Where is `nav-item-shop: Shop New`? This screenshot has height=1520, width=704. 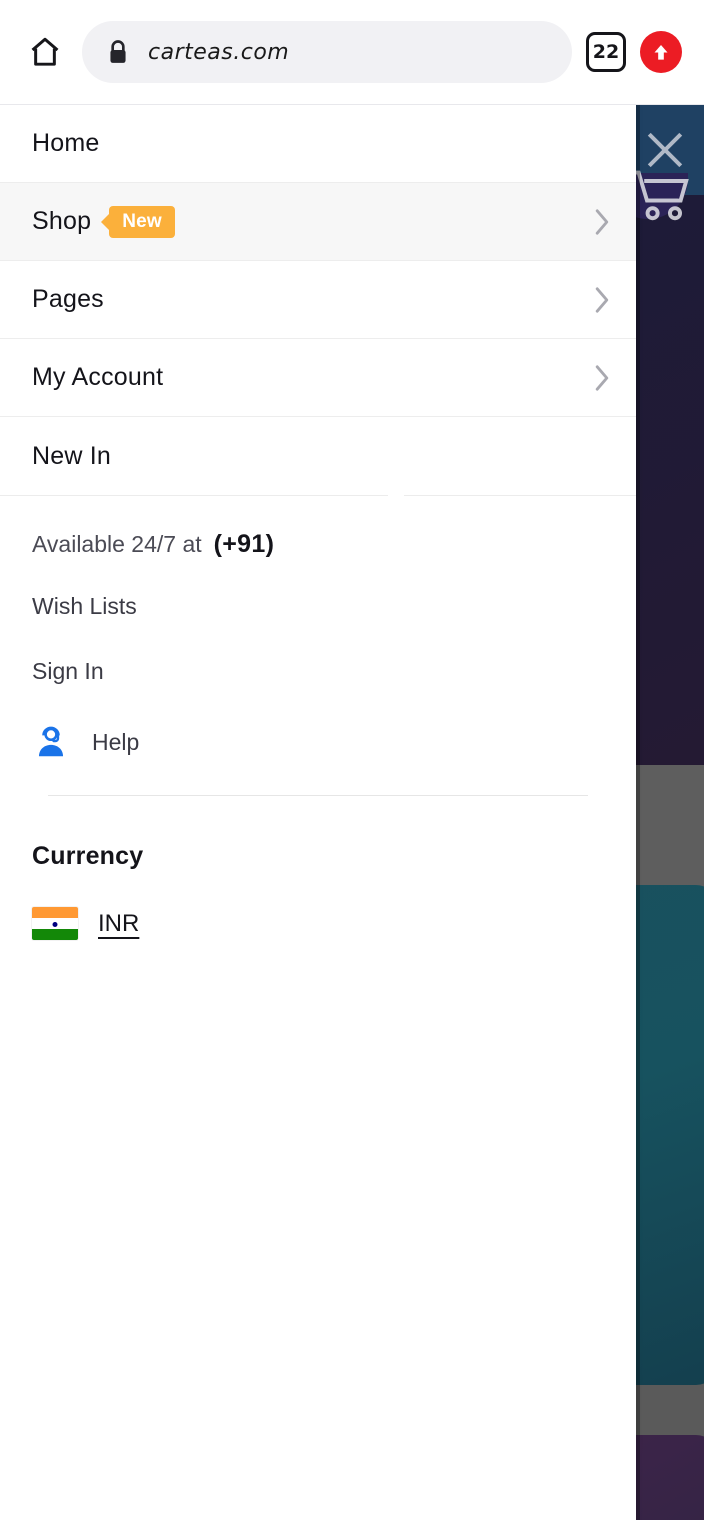 nav-item-shop: Shop New is located at coordinates (318, 222).